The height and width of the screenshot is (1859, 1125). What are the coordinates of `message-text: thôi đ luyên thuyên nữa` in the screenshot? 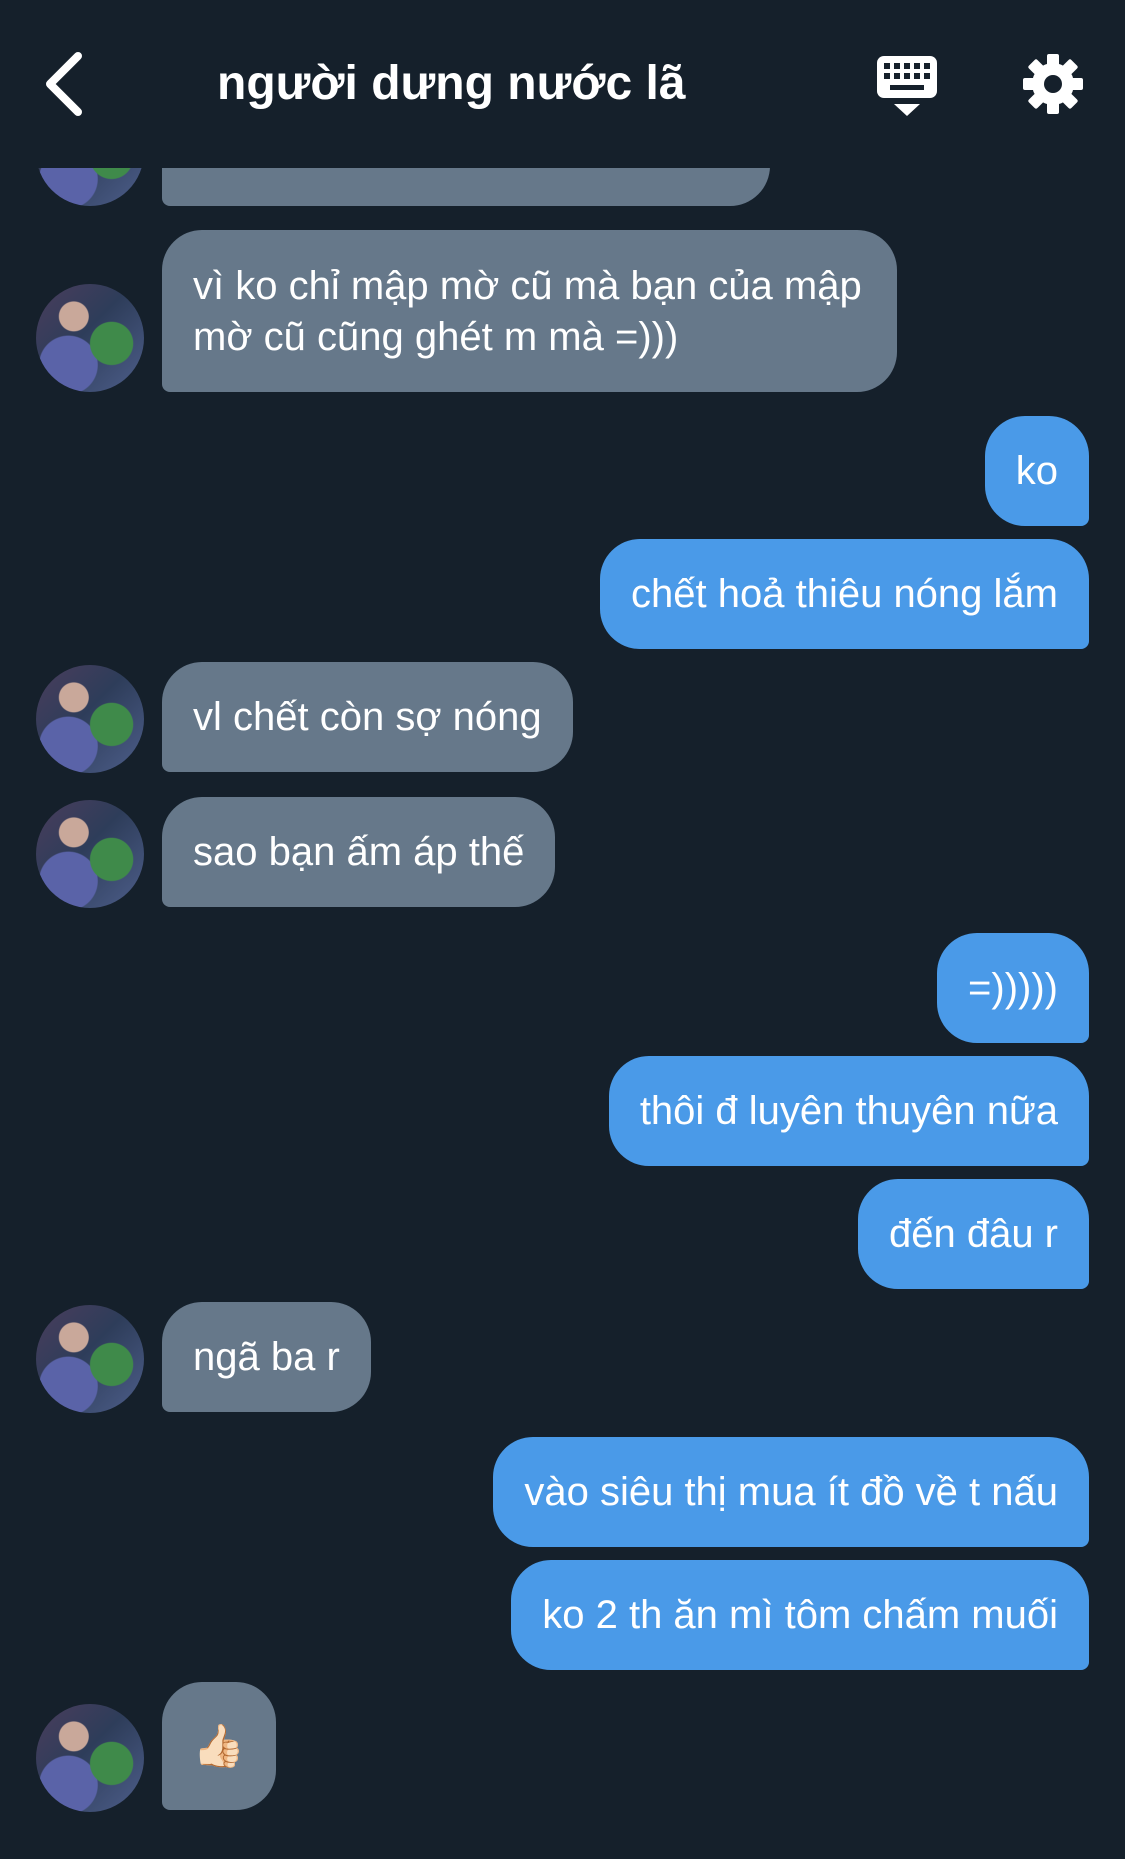 It's located at (848, 1111).